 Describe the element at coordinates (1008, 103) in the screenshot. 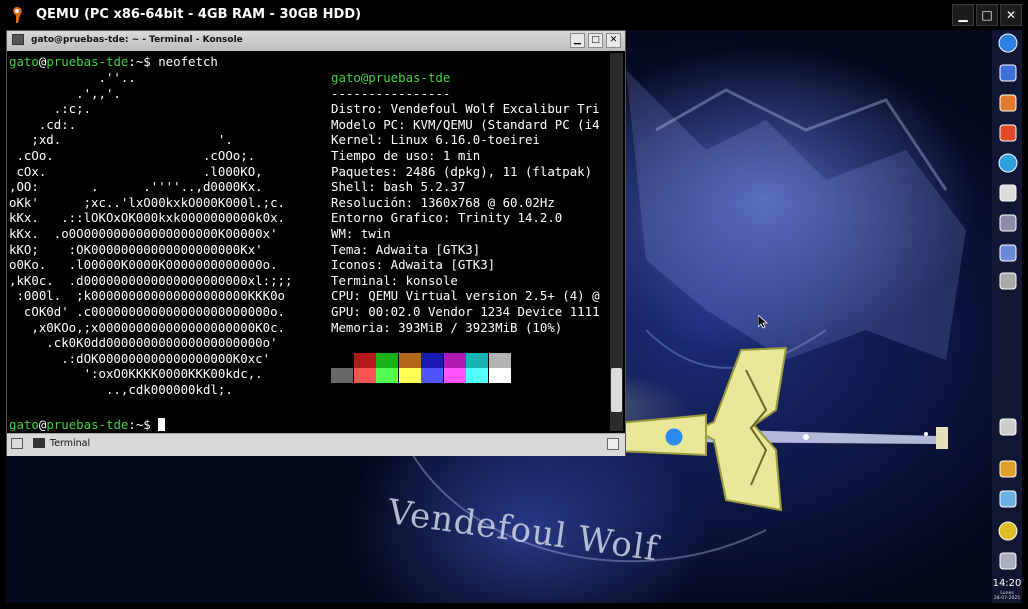

I see `wrench-icon` at that location.